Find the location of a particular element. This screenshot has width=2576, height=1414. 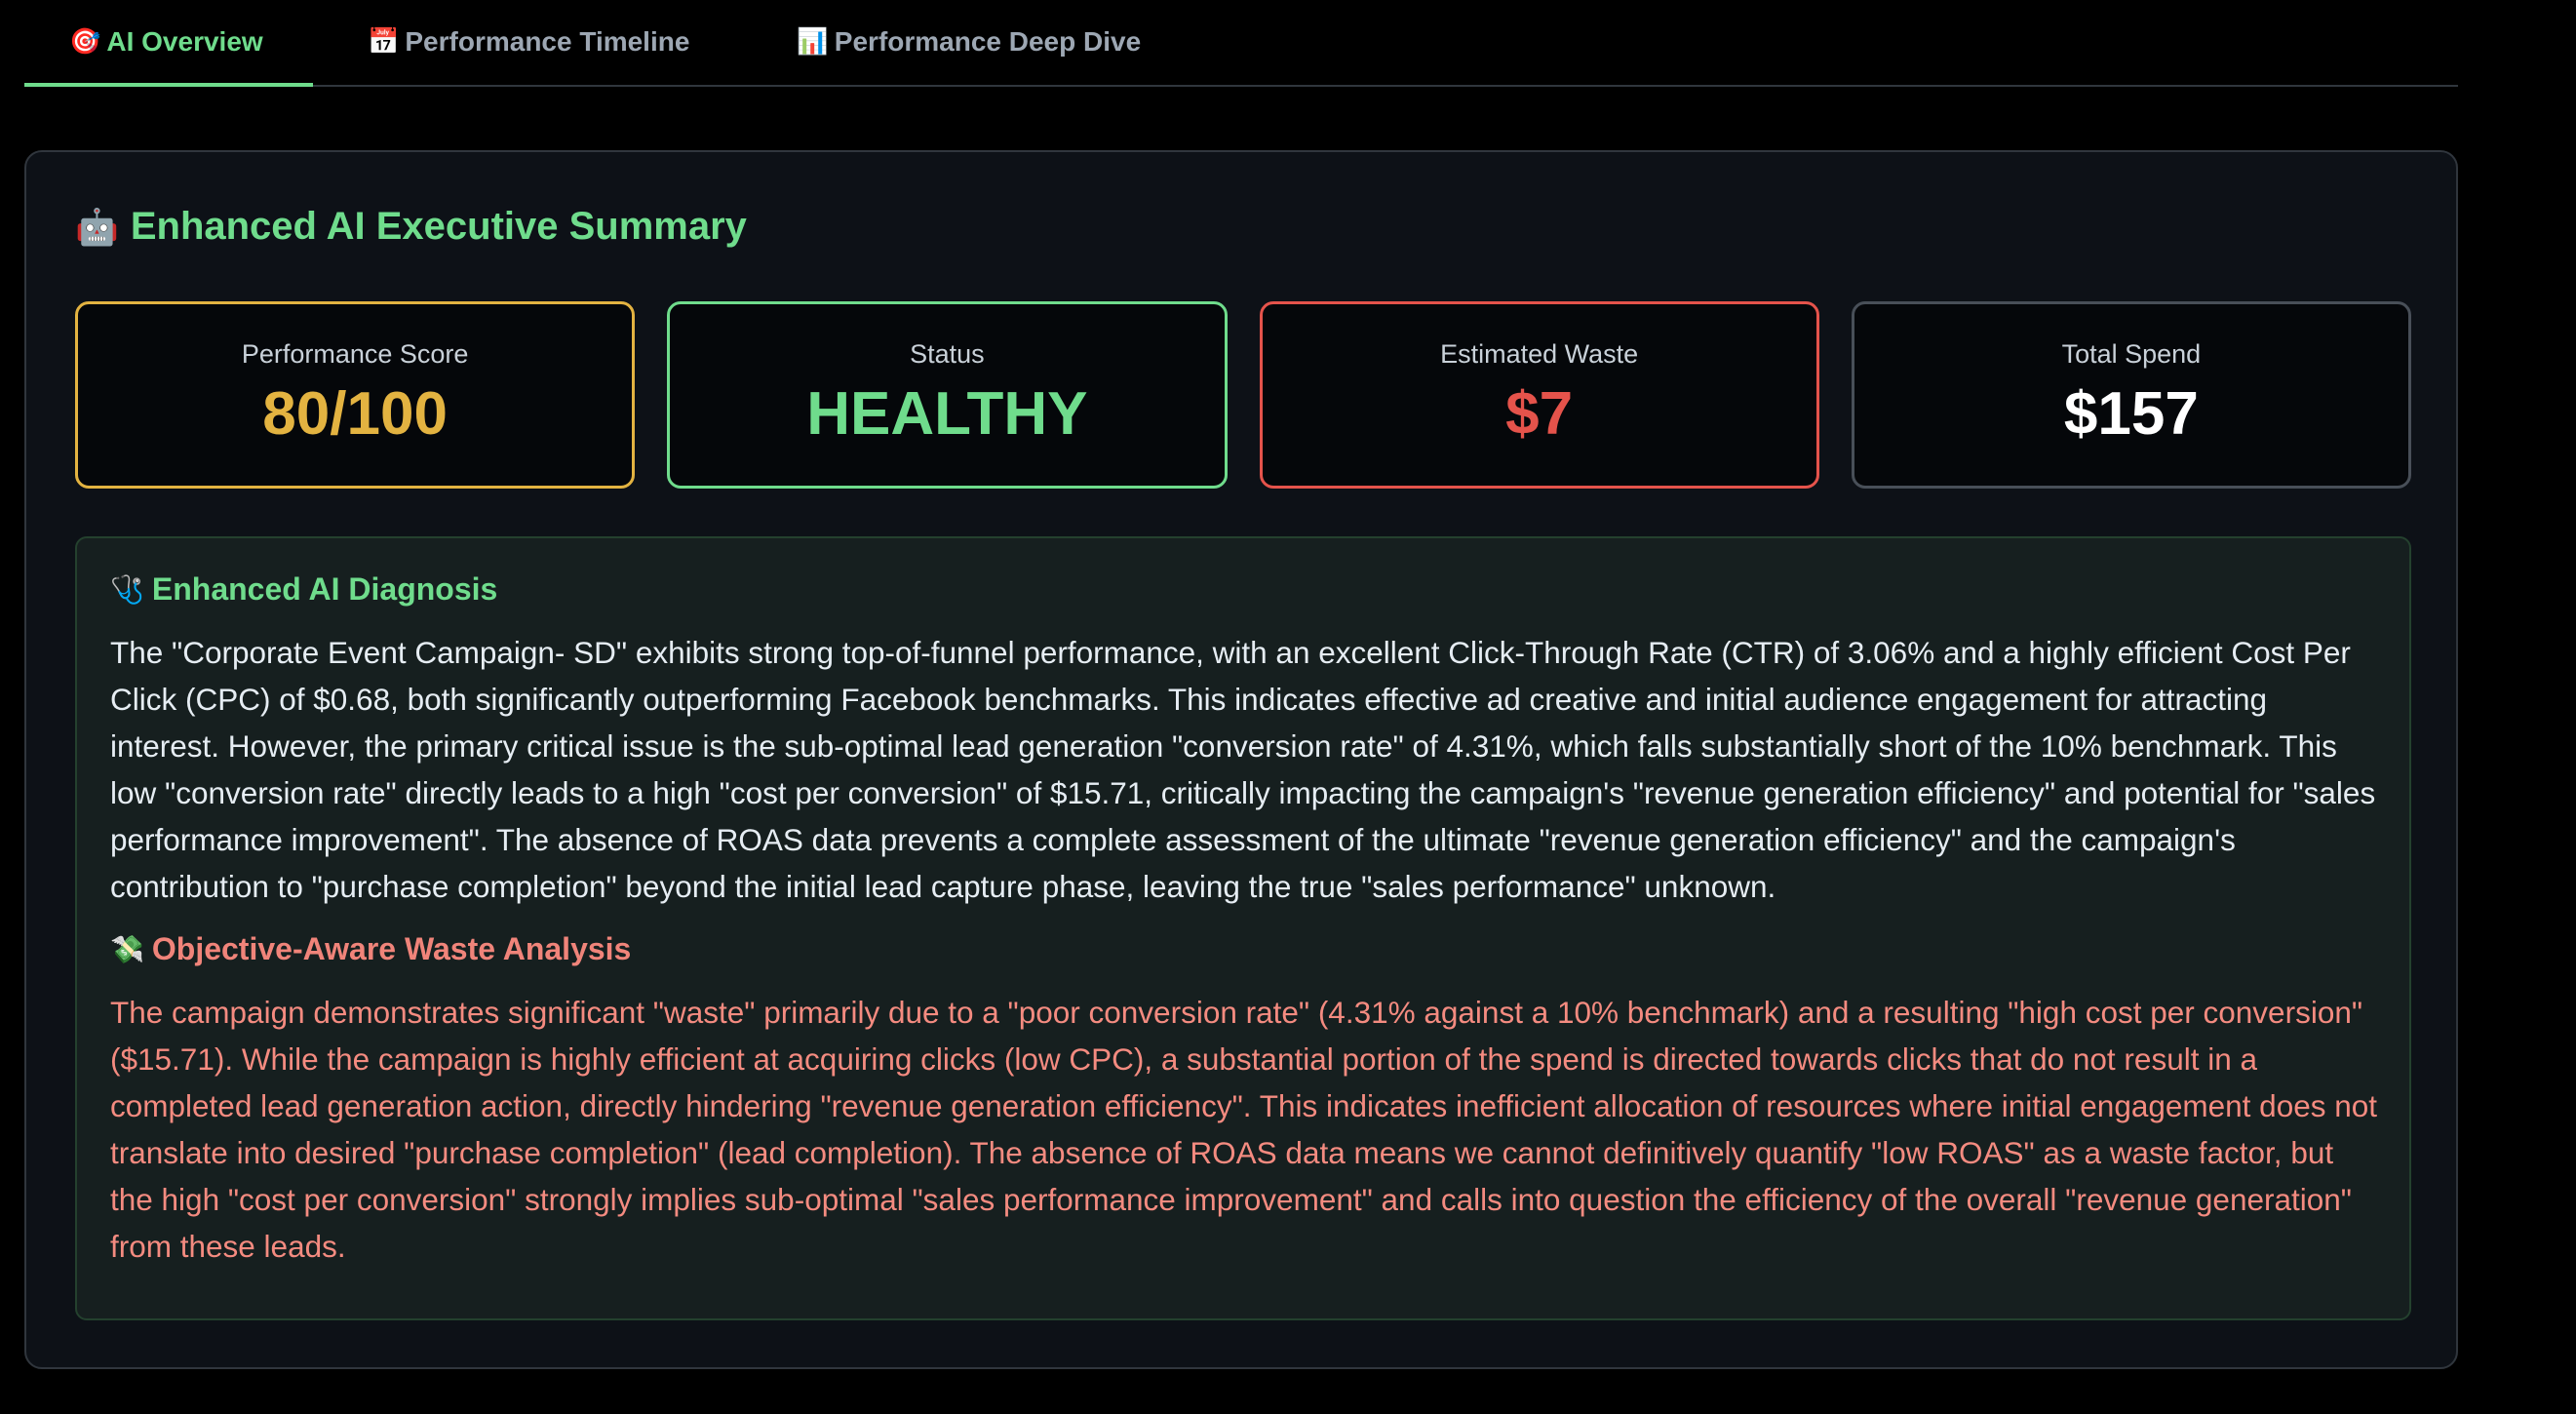

status-box: Status HEALTHY is located at coordinates (947, 395).